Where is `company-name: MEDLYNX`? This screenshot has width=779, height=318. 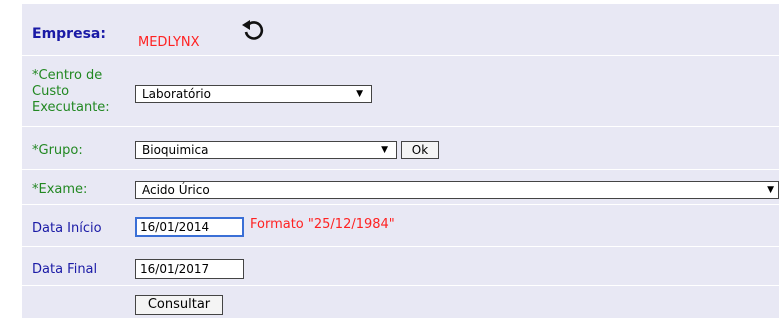 company-name: MEDLYNX is located at coordinates (169, 42).